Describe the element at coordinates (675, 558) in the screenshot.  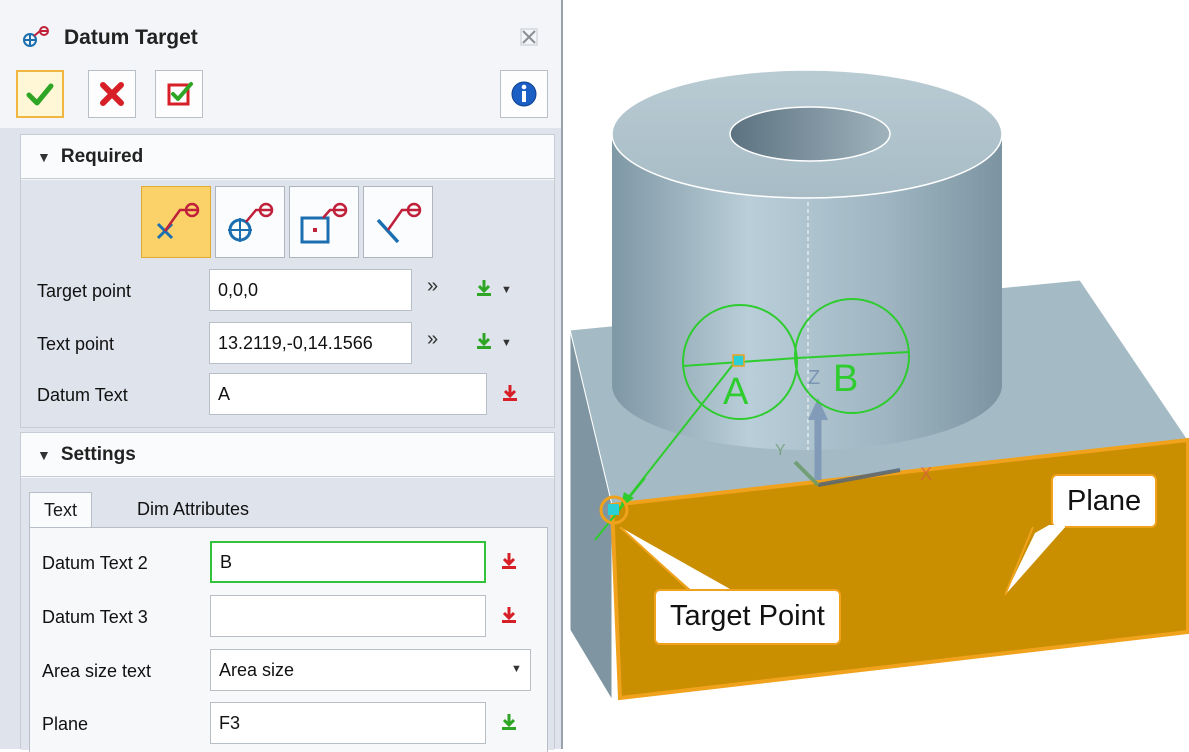
I see `target-callout-pointer` at that location.